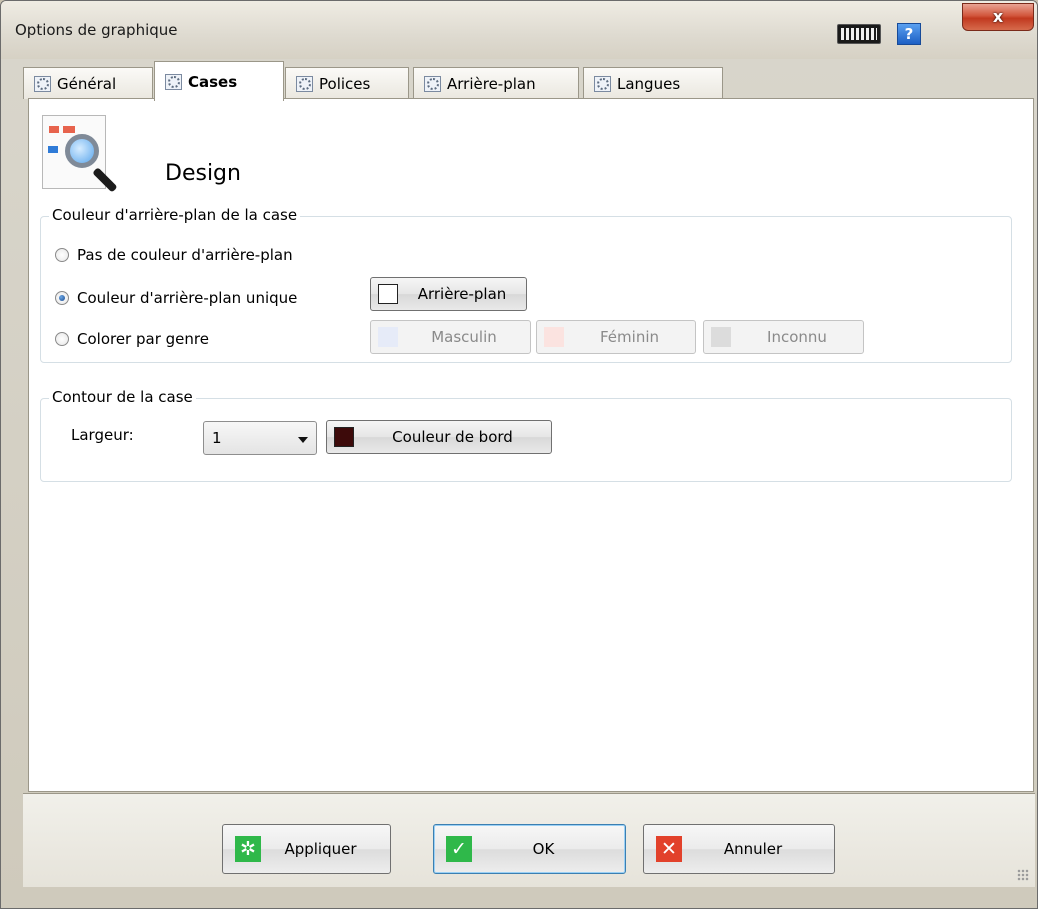 This screenshot has height=909, width=1038. Describe the element at coordinates (143, 339) in the screenshot. I see `radio-label: Colorer par genre` at that location.